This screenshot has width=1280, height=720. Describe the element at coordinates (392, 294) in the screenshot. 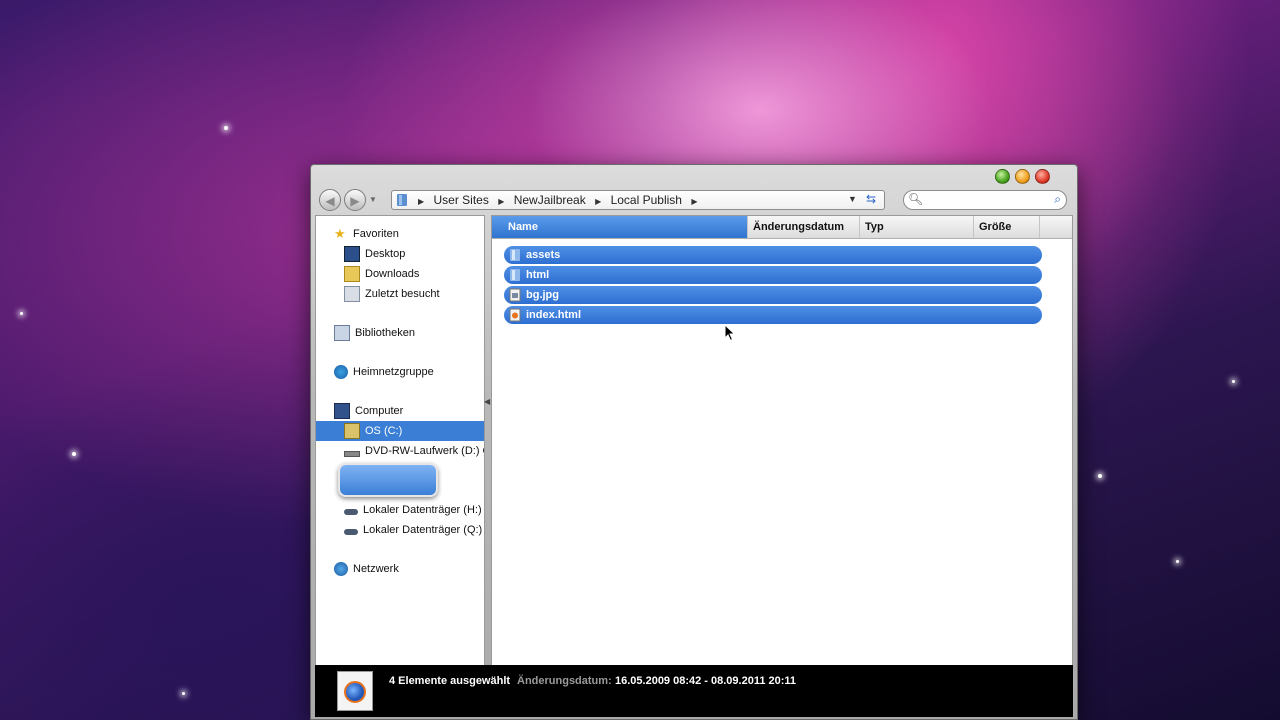

I see `nav-item-recent: Zuletzt besucht` at that location.